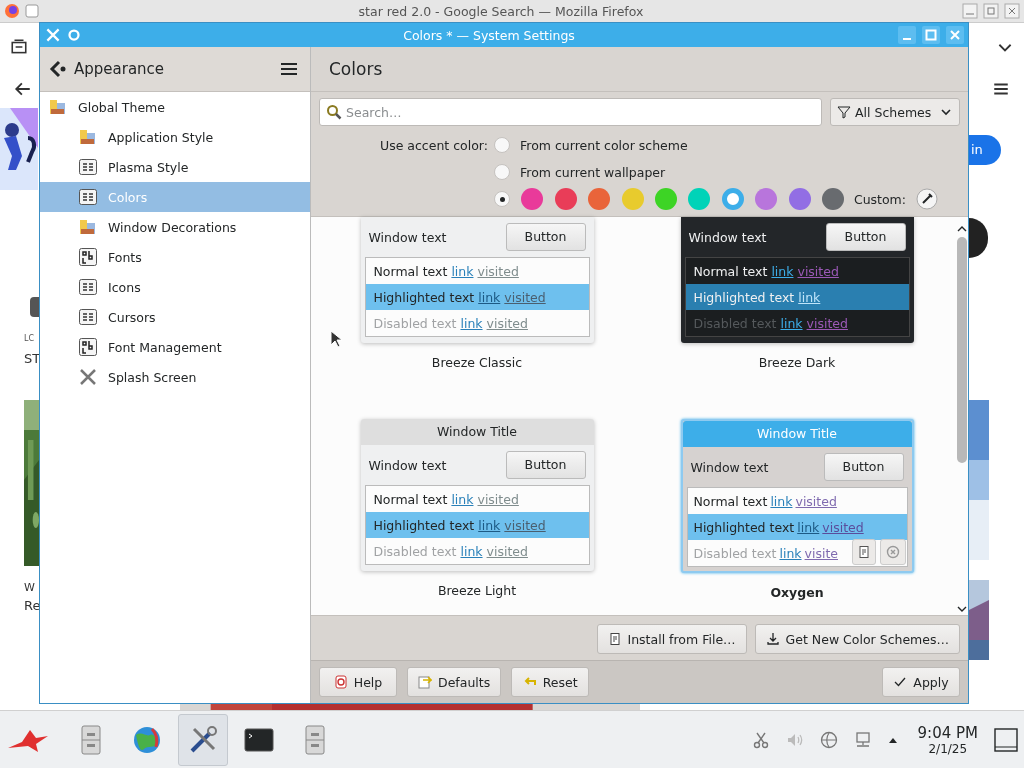 This screenshot has width=1024, height=768. What do you see at coordinates (29, 587) in the screenshot?
I see `page-text: W` at bounding box center [29, 587].